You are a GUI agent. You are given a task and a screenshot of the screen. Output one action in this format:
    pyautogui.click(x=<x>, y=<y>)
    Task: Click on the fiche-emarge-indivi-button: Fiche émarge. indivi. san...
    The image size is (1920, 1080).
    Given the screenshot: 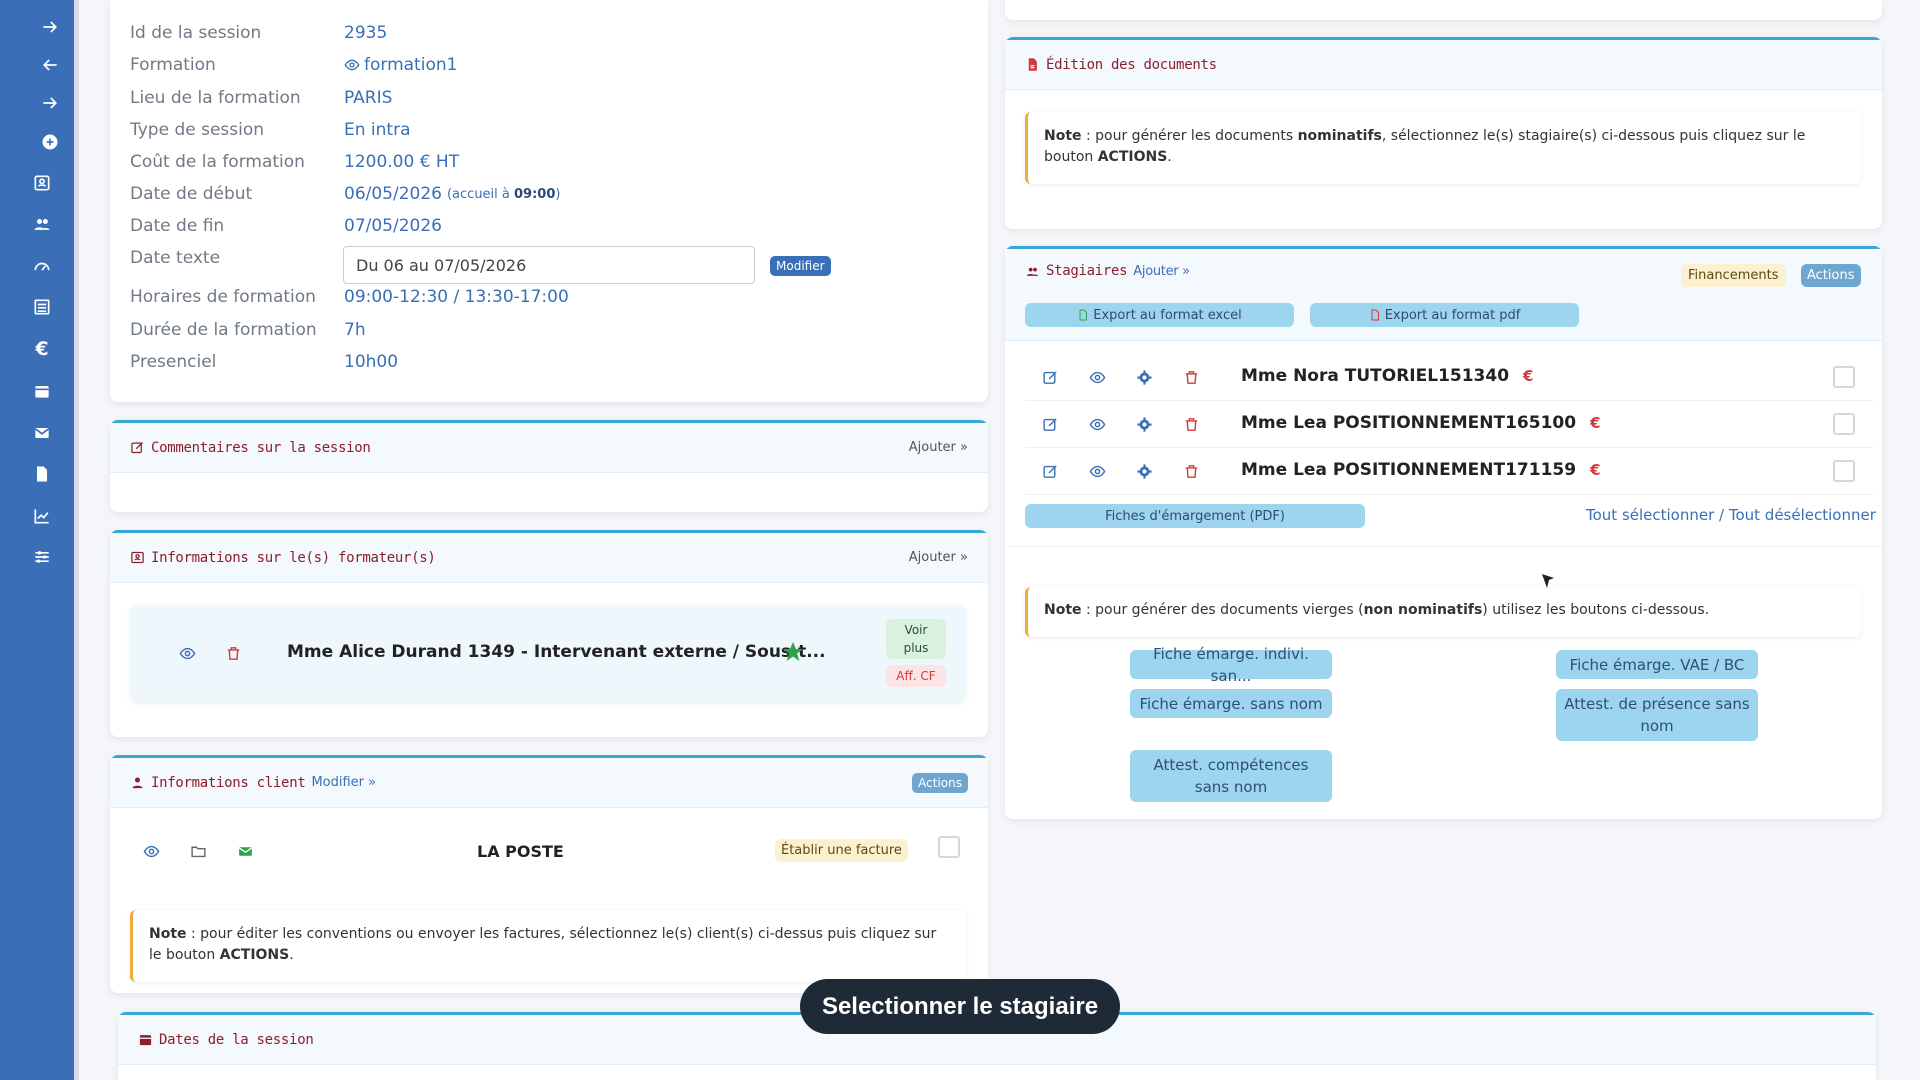 What is the action you would take?
    pyautogui.click(x=1231, y=665)
    